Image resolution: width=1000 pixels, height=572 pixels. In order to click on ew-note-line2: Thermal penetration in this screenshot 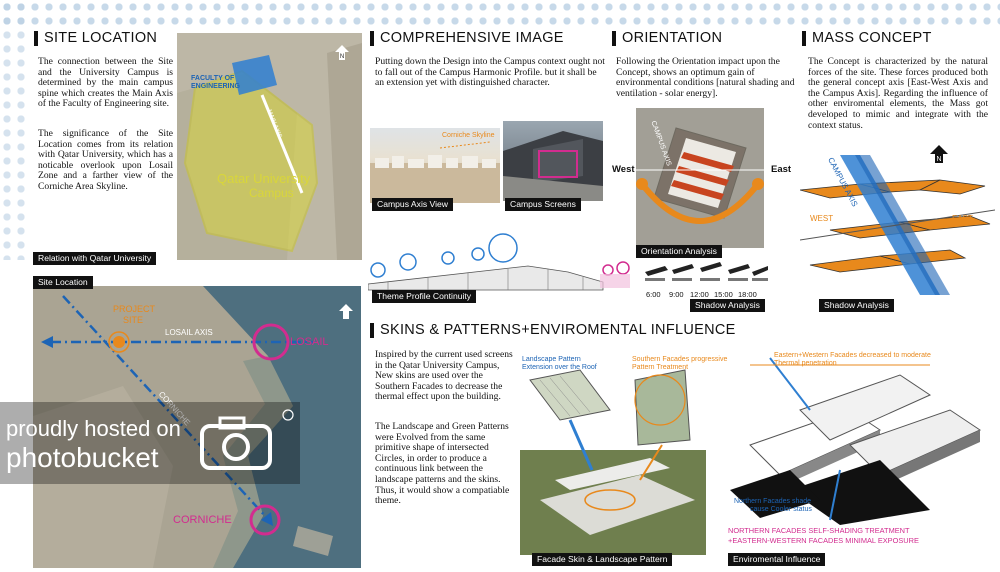, I will do `click(805, 363)`.